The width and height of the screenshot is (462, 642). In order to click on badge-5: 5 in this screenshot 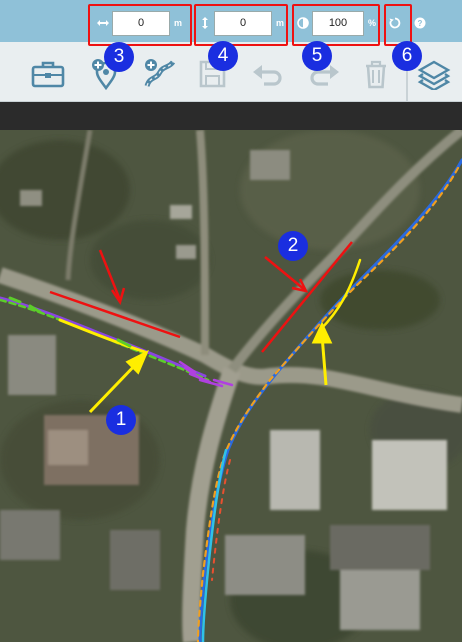, I will do `click(317, 56)`.